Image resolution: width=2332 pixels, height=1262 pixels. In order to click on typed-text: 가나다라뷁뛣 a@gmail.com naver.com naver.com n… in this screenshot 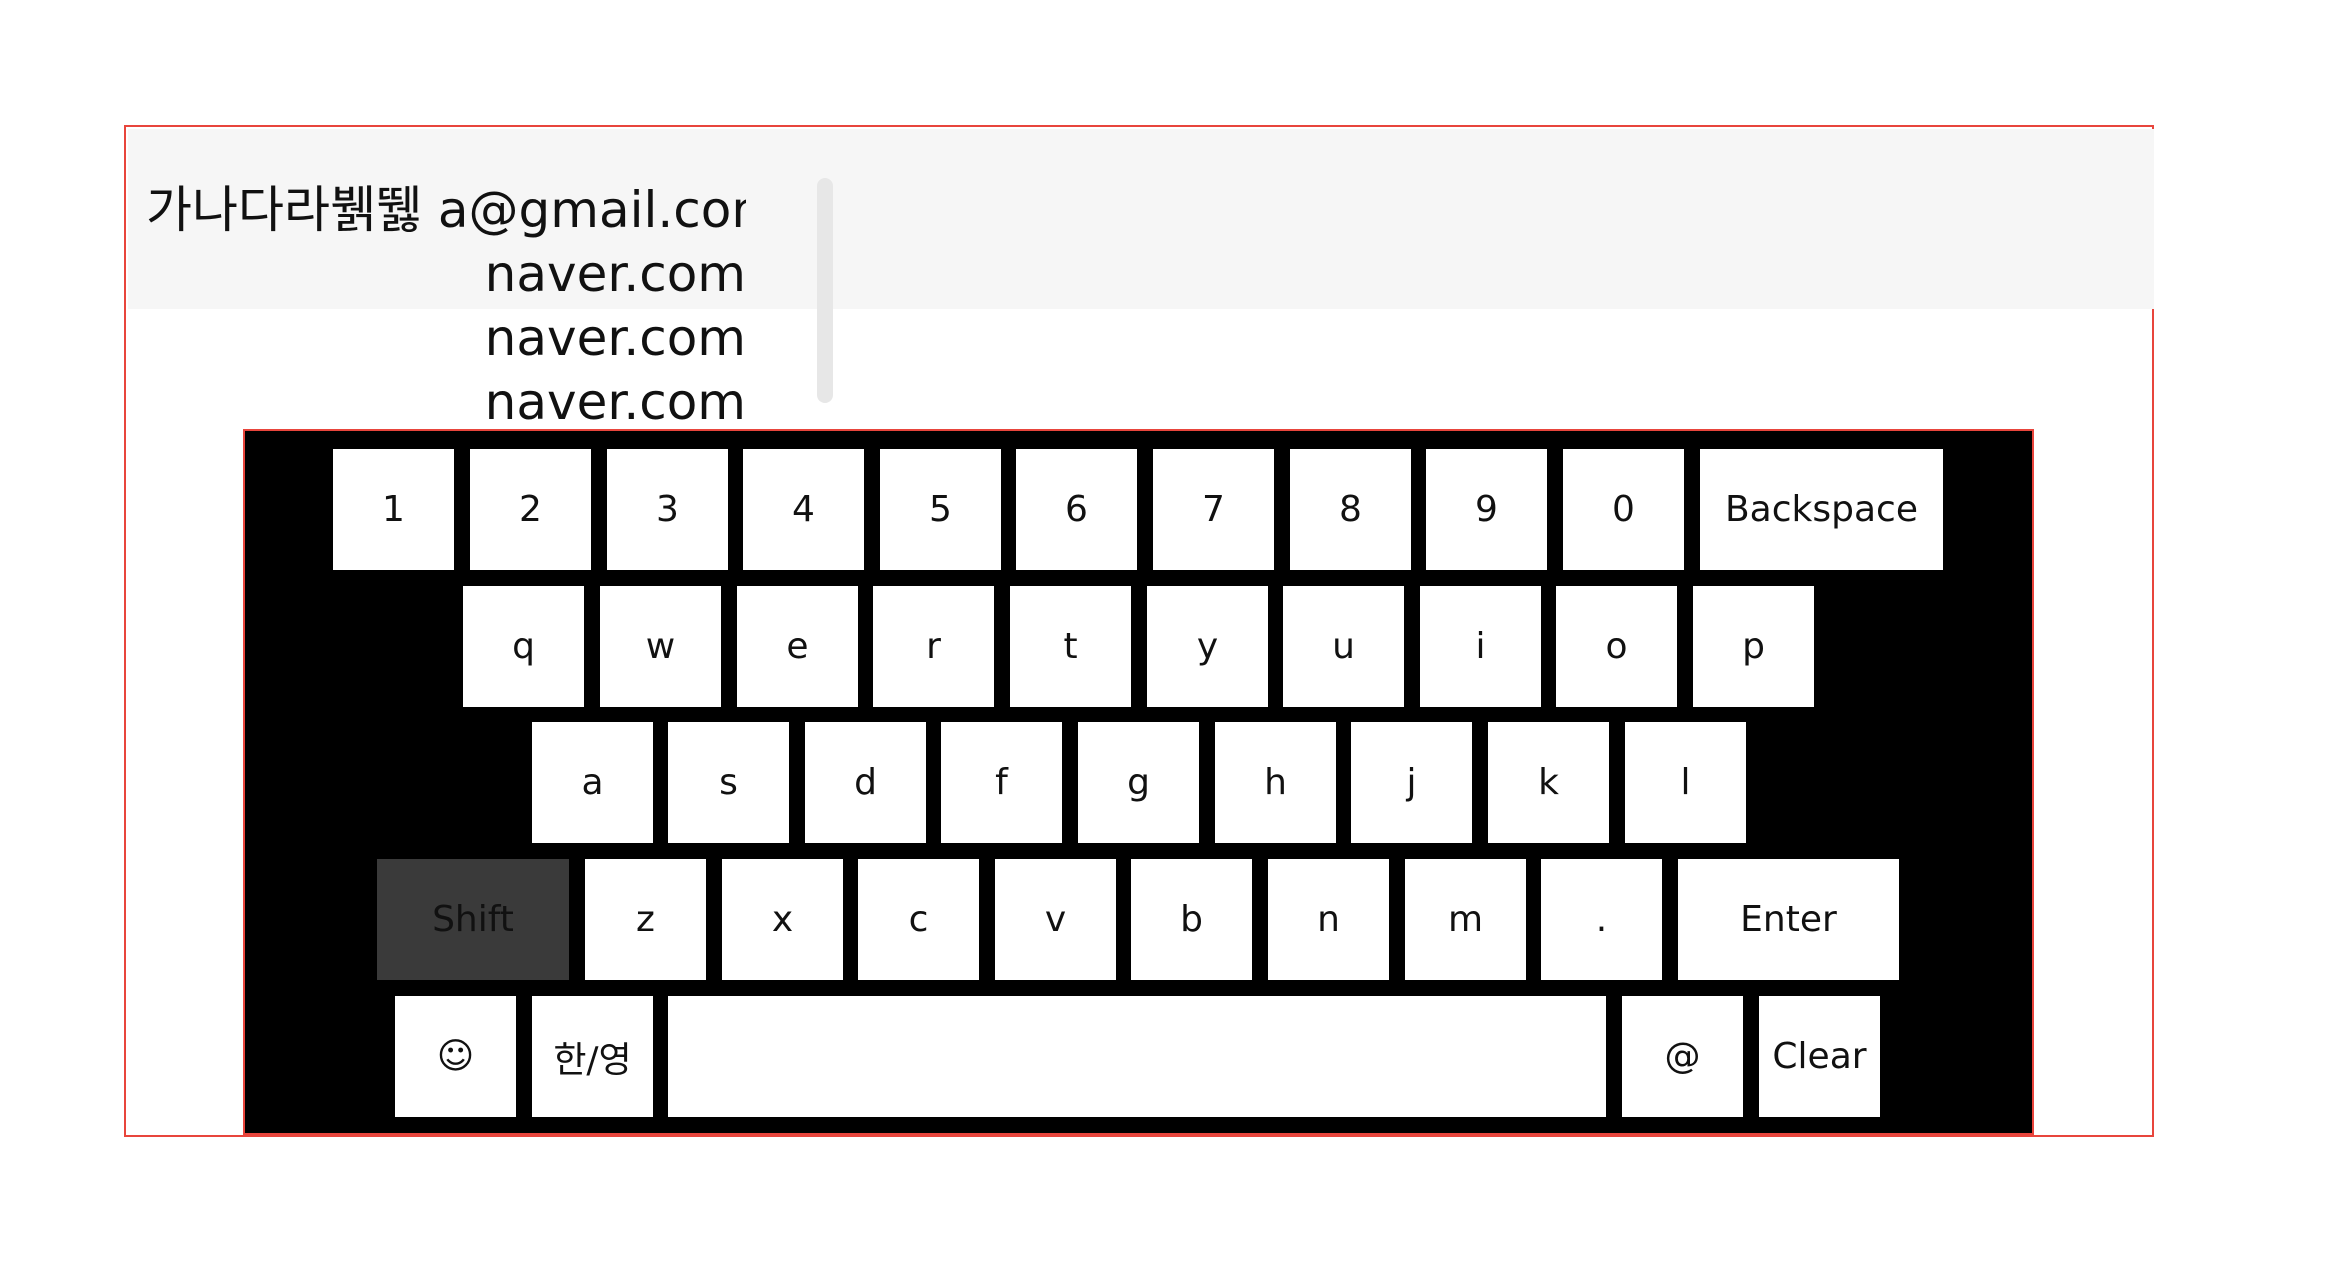, I will do `click(446, 303)`.